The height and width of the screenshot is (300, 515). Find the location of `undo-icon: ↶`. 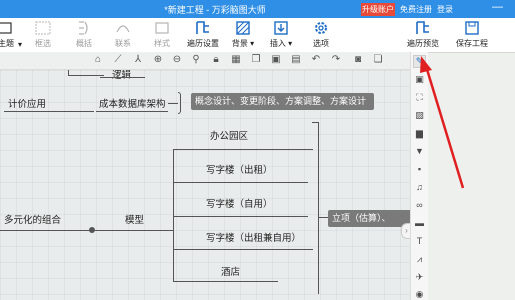

undo-icon: ↶ is located at coordinates (316, 60).